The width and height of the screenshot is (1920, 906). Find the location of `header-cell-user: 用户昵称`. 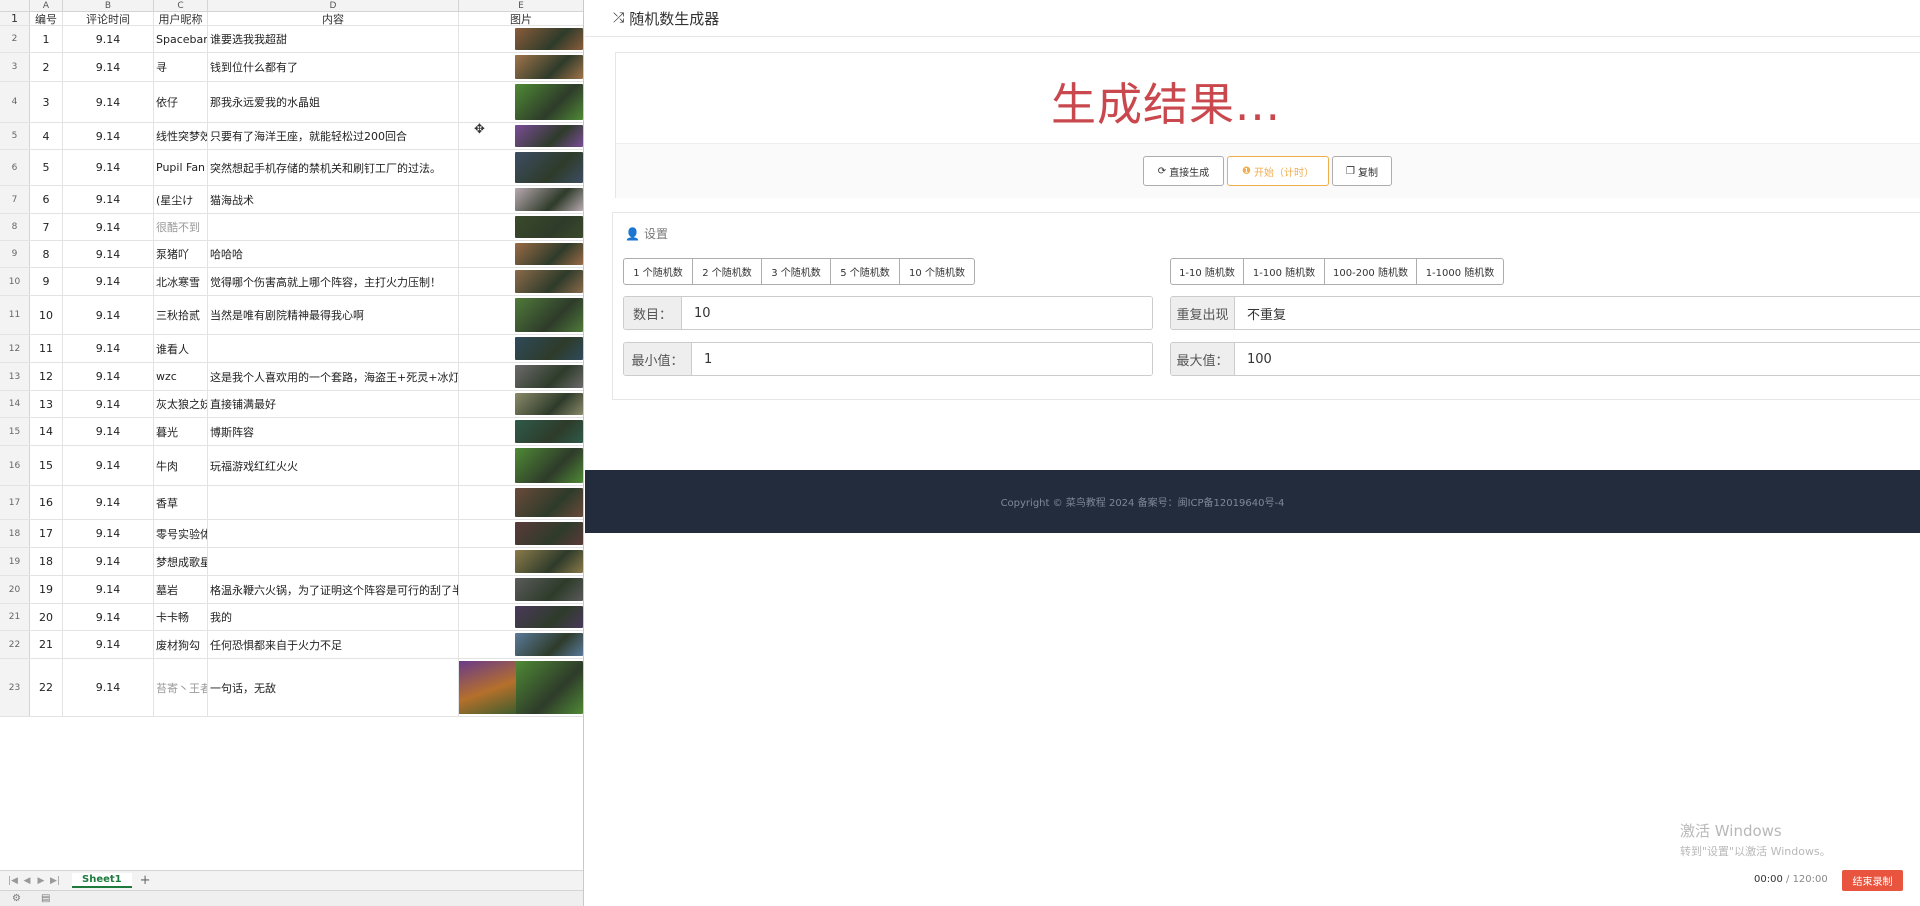

header-cell-user: 用户昵称 is located at coordinates (181, 18).